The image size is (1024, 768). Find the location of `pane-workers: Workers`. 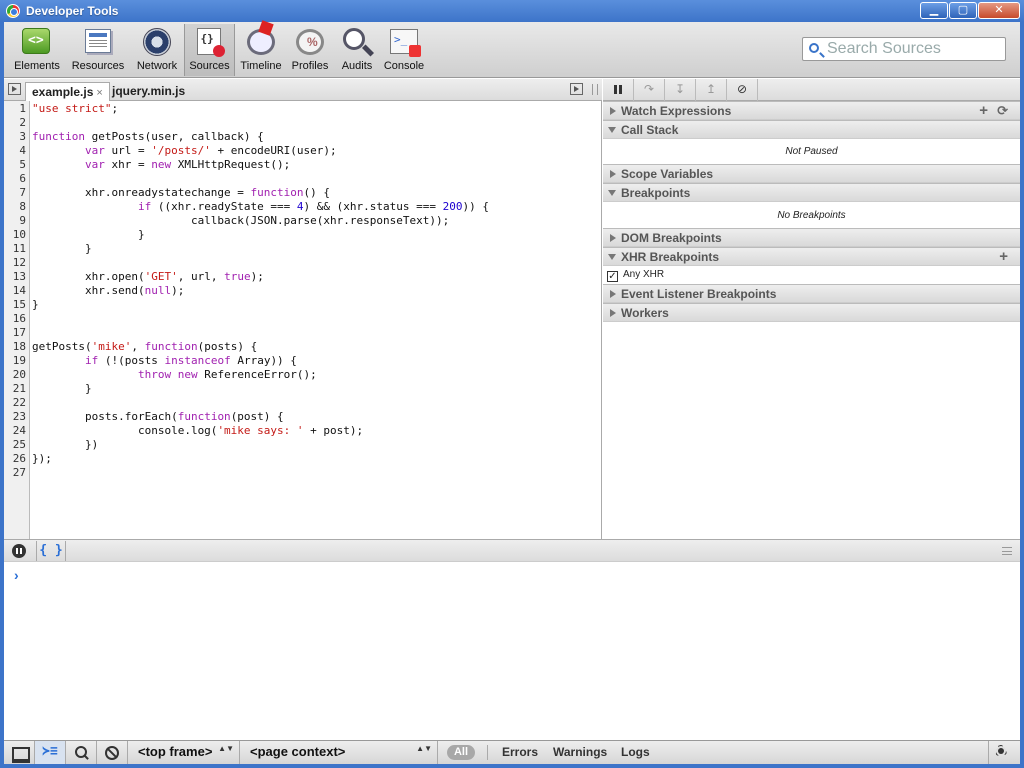

pane-workers: Workers is located at coordinates (811, 312).